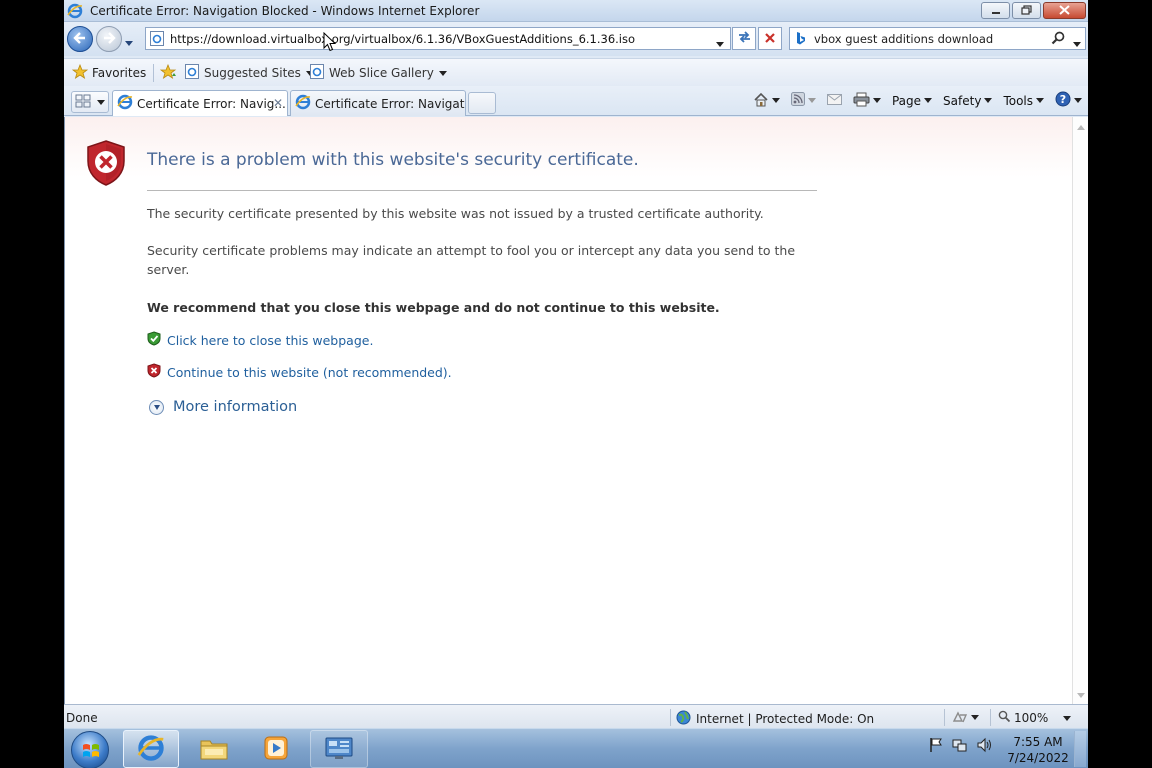  What do you see at coordinates (770, 38) in the screenshot?
I see `stop-button` at bounding box center [770, 38].